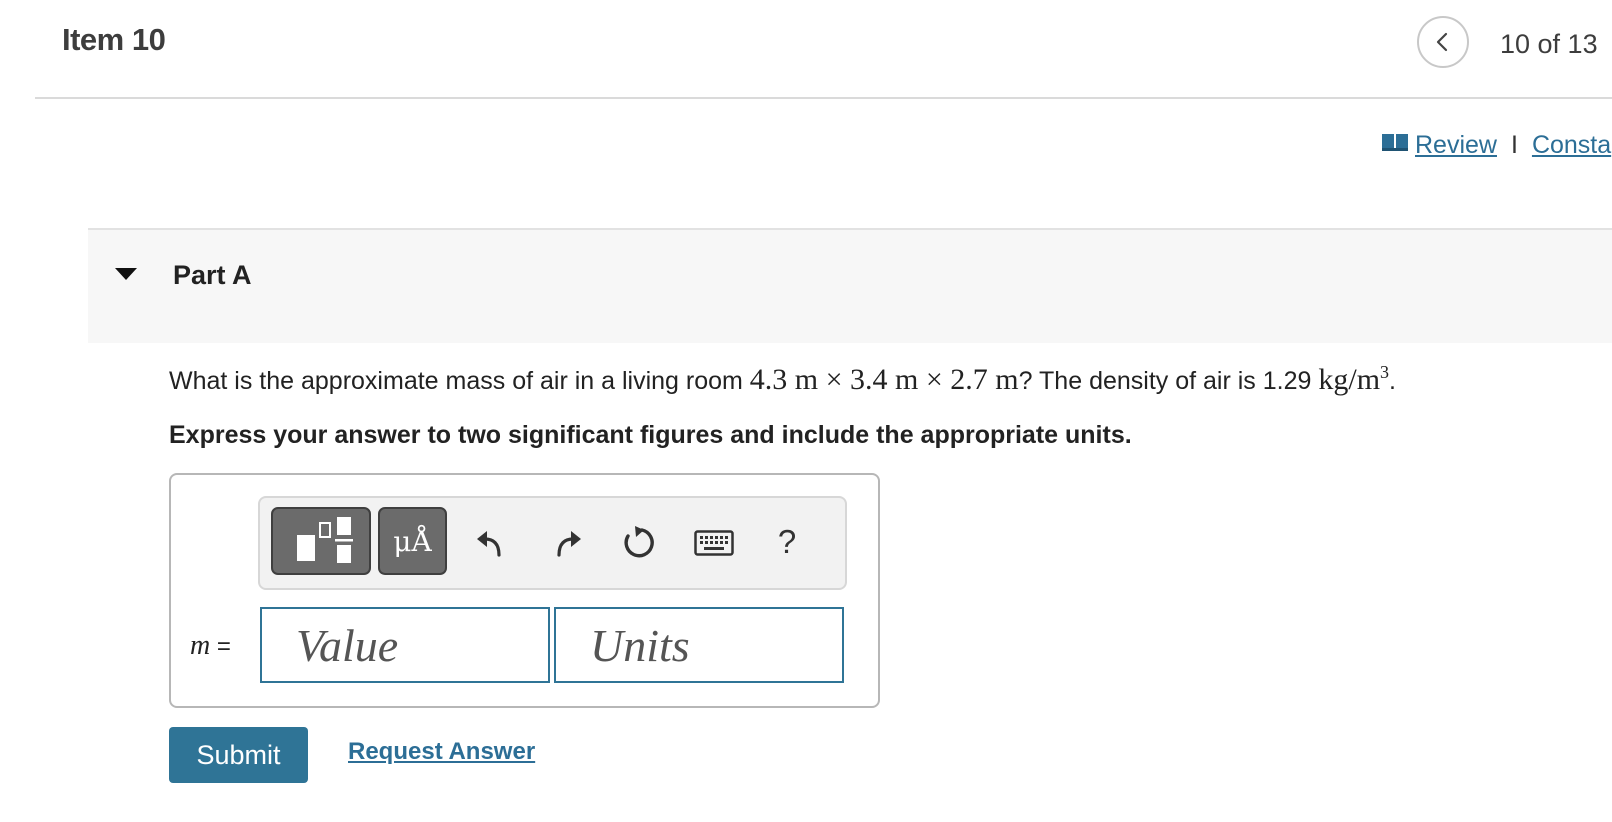  What do you see at coordinates (850, 285) in the screenshot?
I see `part-header` at bounding box center [850, 285].